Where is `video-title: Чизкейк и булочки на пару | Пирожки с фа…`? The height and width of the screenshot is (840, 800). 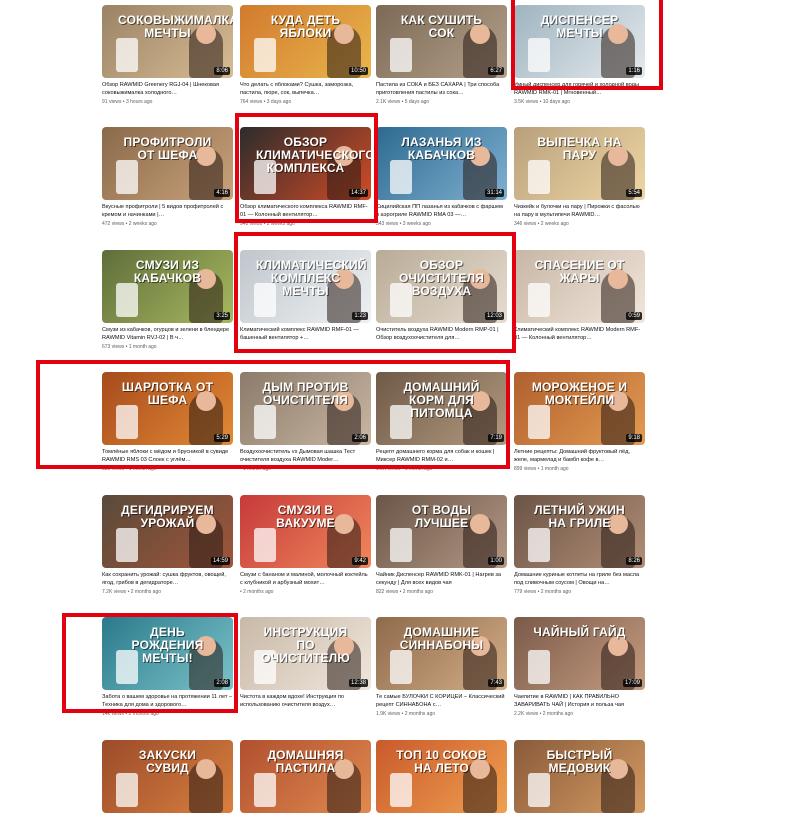 video-title: Чизкейк и булочки на пару | Пирожки с фа… is located at coordinates (579, 211).